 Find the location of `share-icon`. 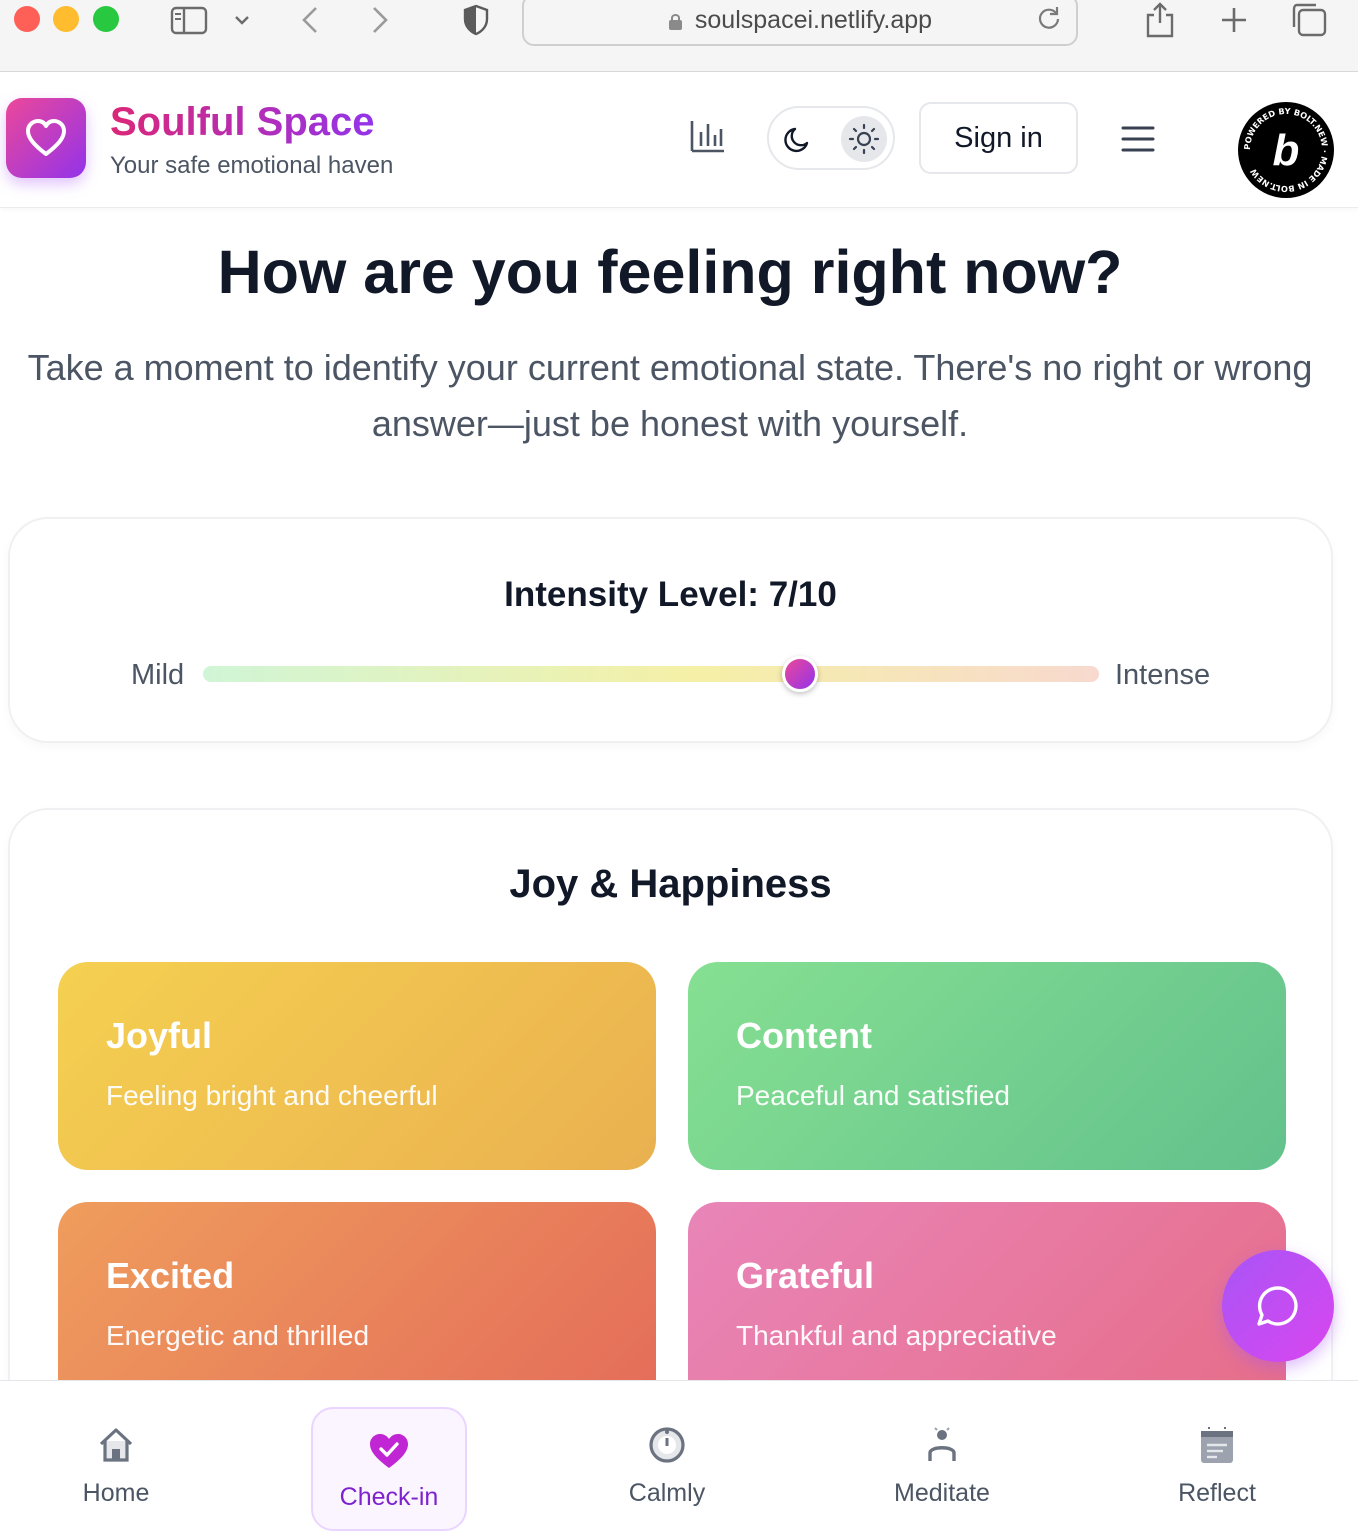

share-icon is located at coordinates (1160, 20).